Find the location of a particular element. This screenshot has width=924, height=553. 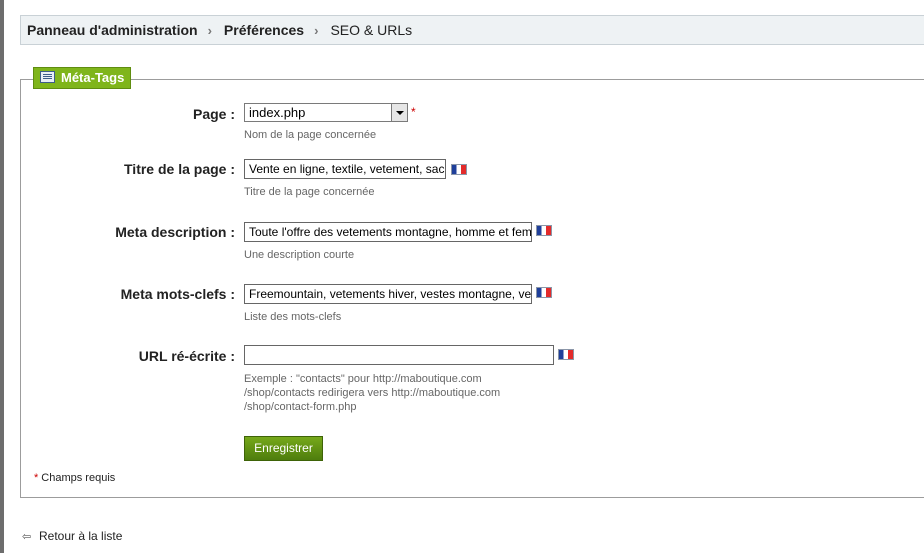

window-edge is located at coordinates (2, 276).